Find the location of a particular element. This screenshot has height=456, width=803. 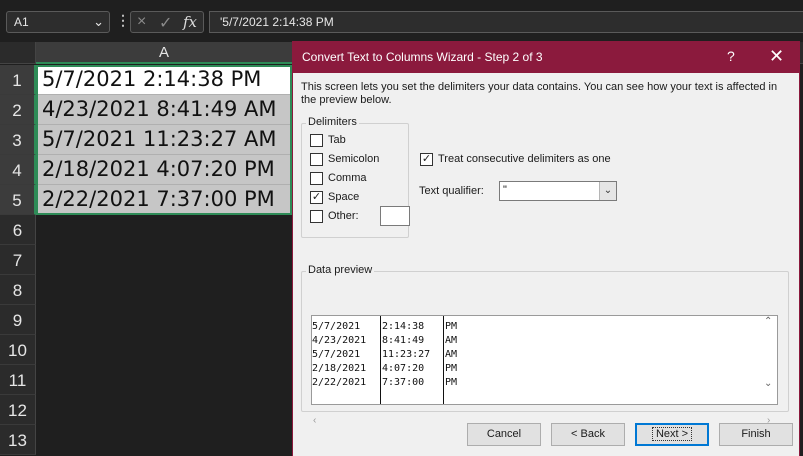

more-options-icon: ⋮ is located at coordinates (123, 20).